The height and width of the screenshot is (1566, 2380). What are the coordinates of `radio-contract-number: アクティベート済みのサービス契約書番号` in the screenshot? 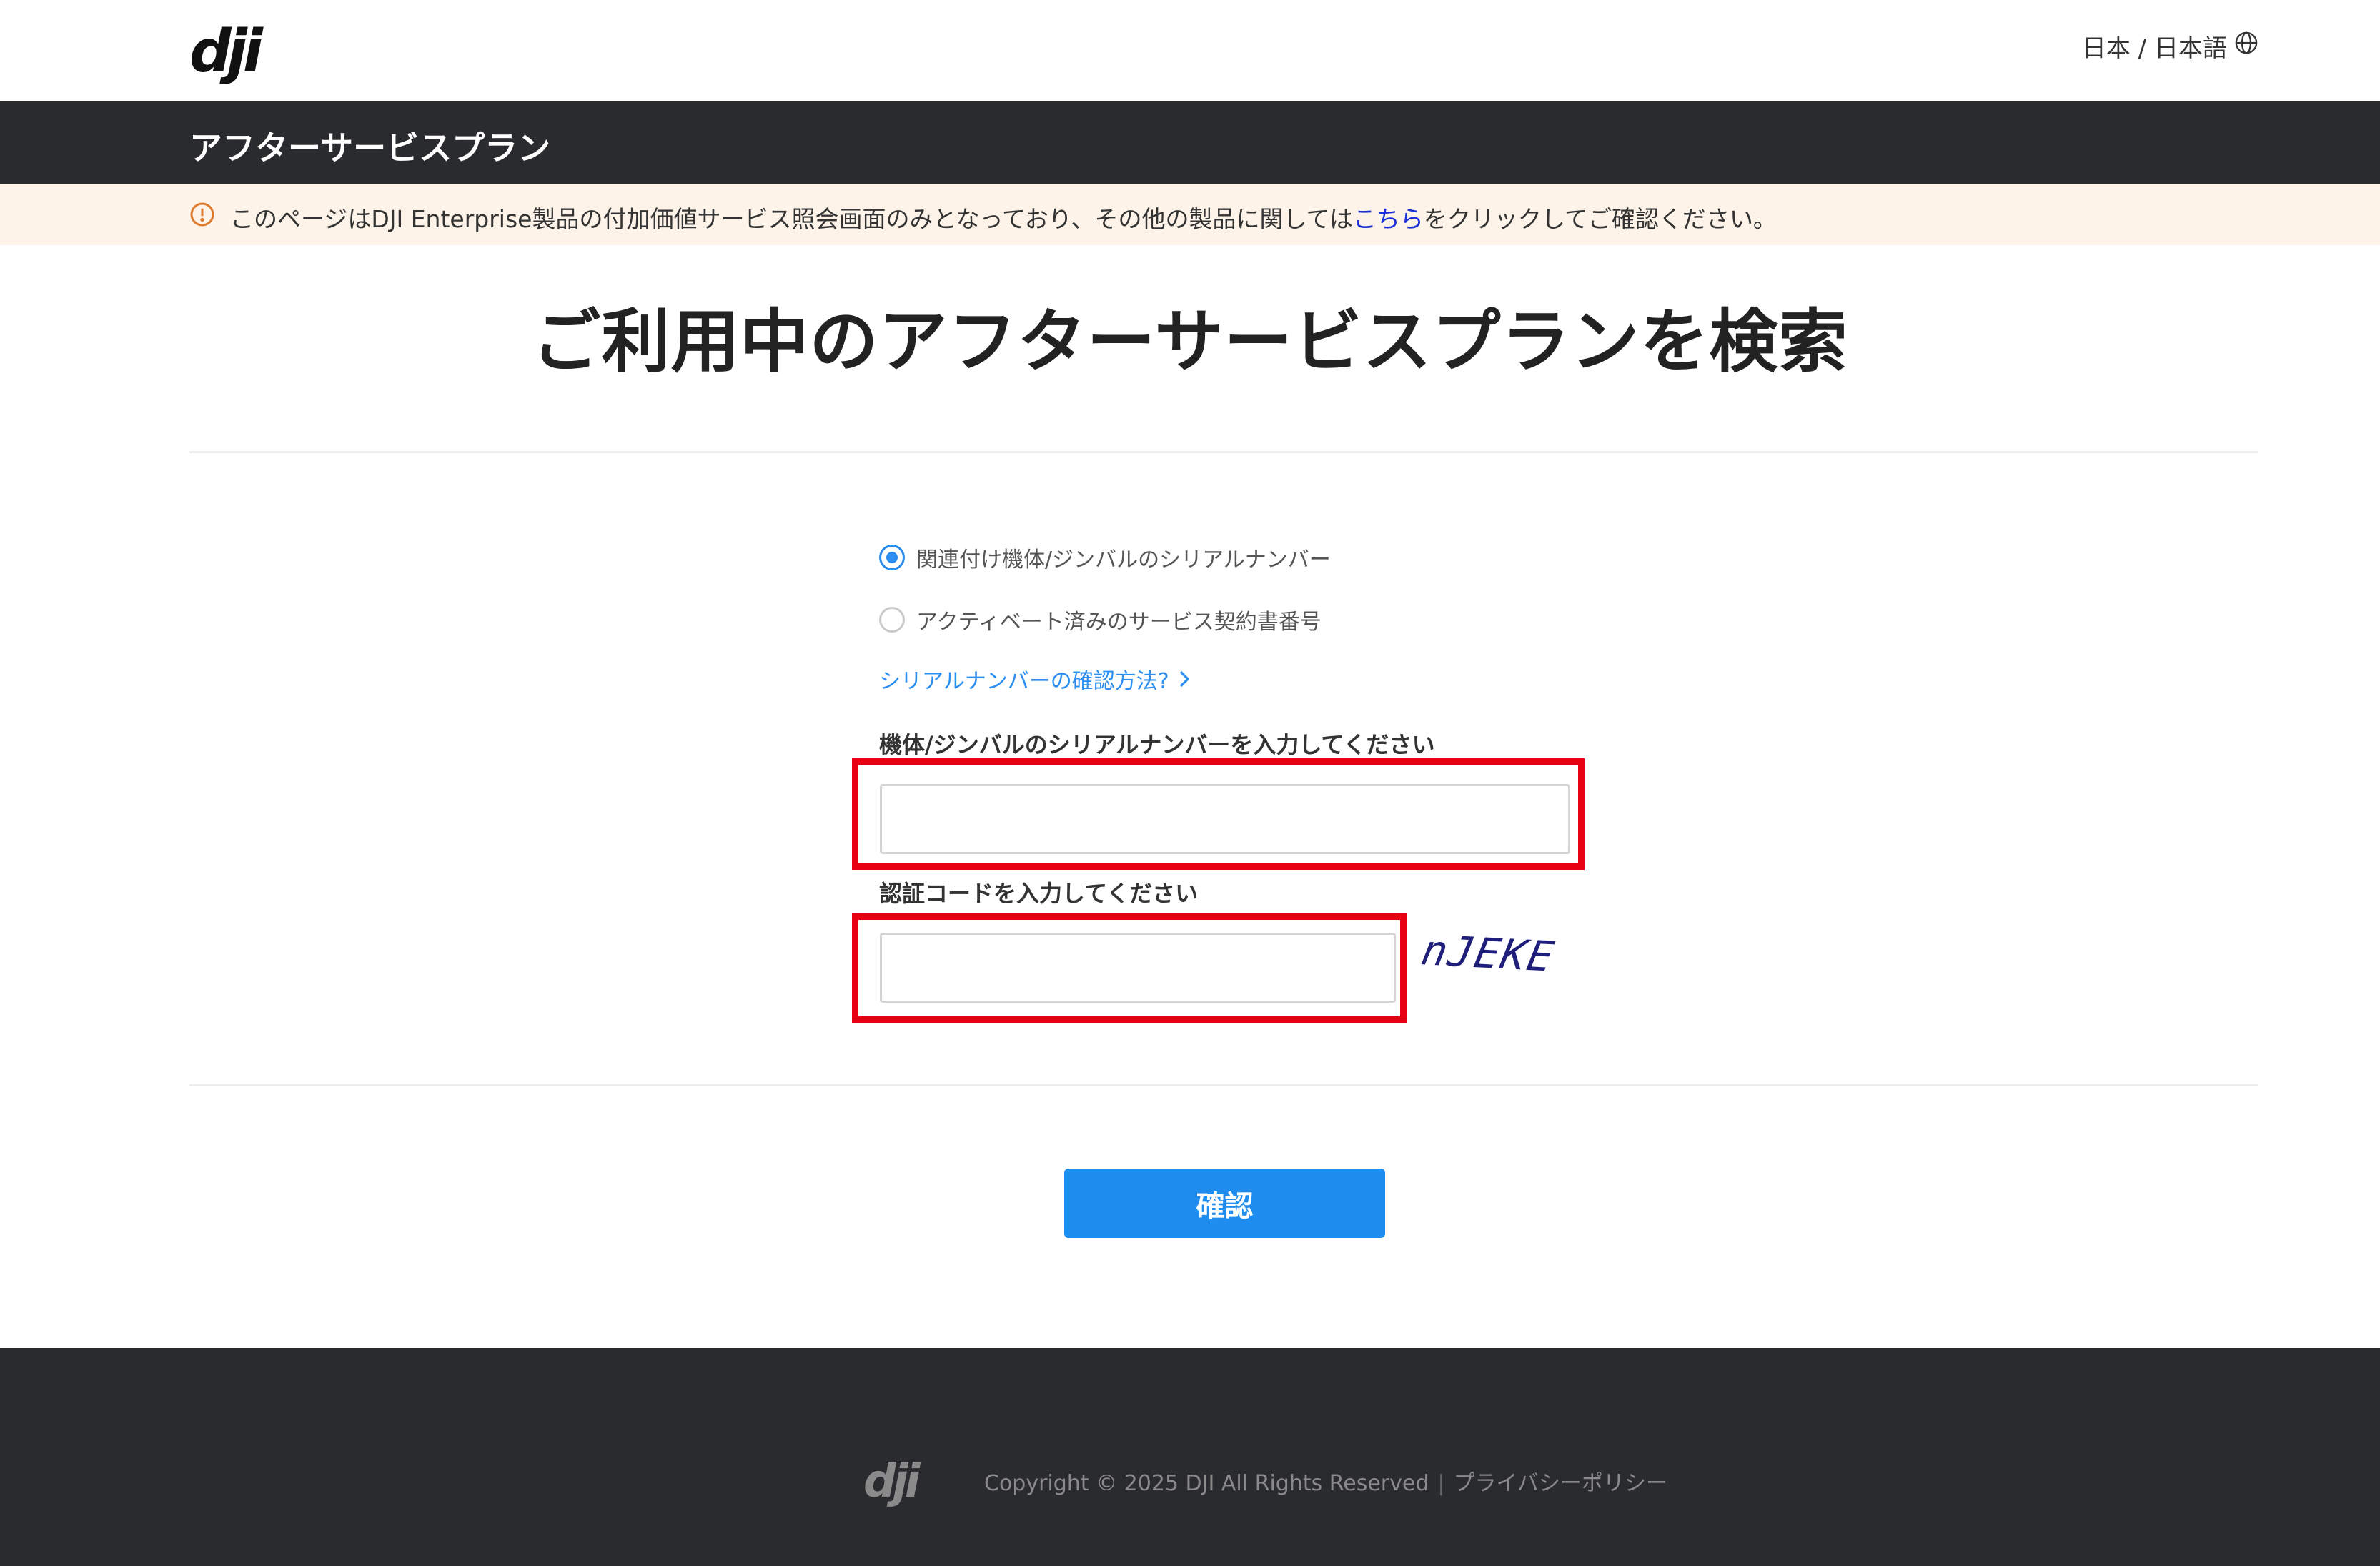 It's located at (1100, 619).